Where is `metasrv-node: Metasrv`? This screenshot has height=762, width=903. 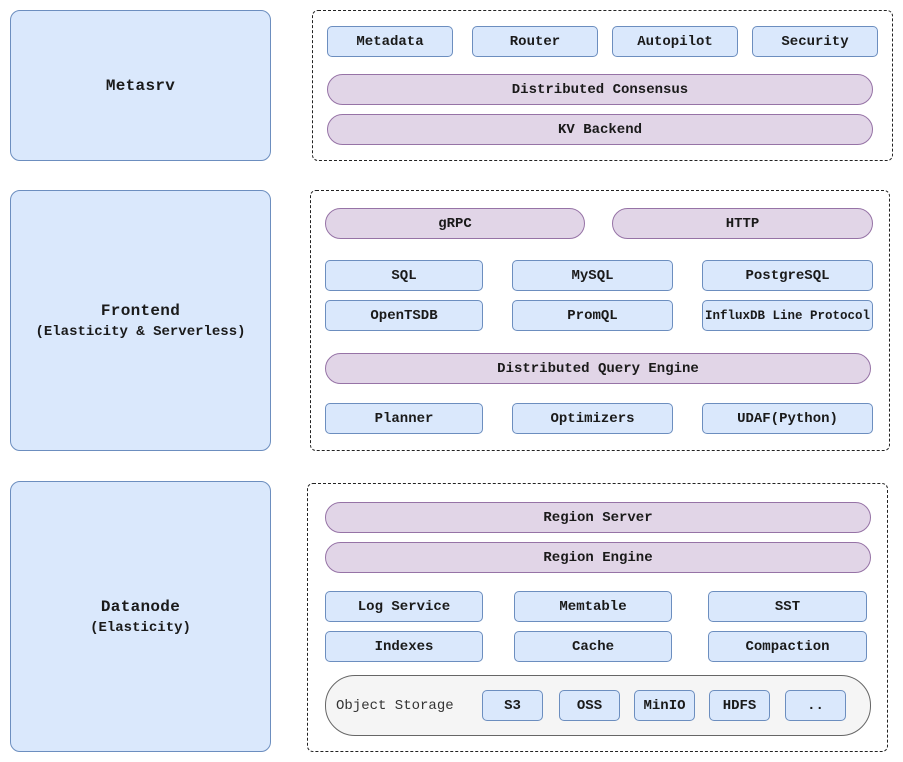
metasrv-node: Metasrv is located at coordinates (140, 85).